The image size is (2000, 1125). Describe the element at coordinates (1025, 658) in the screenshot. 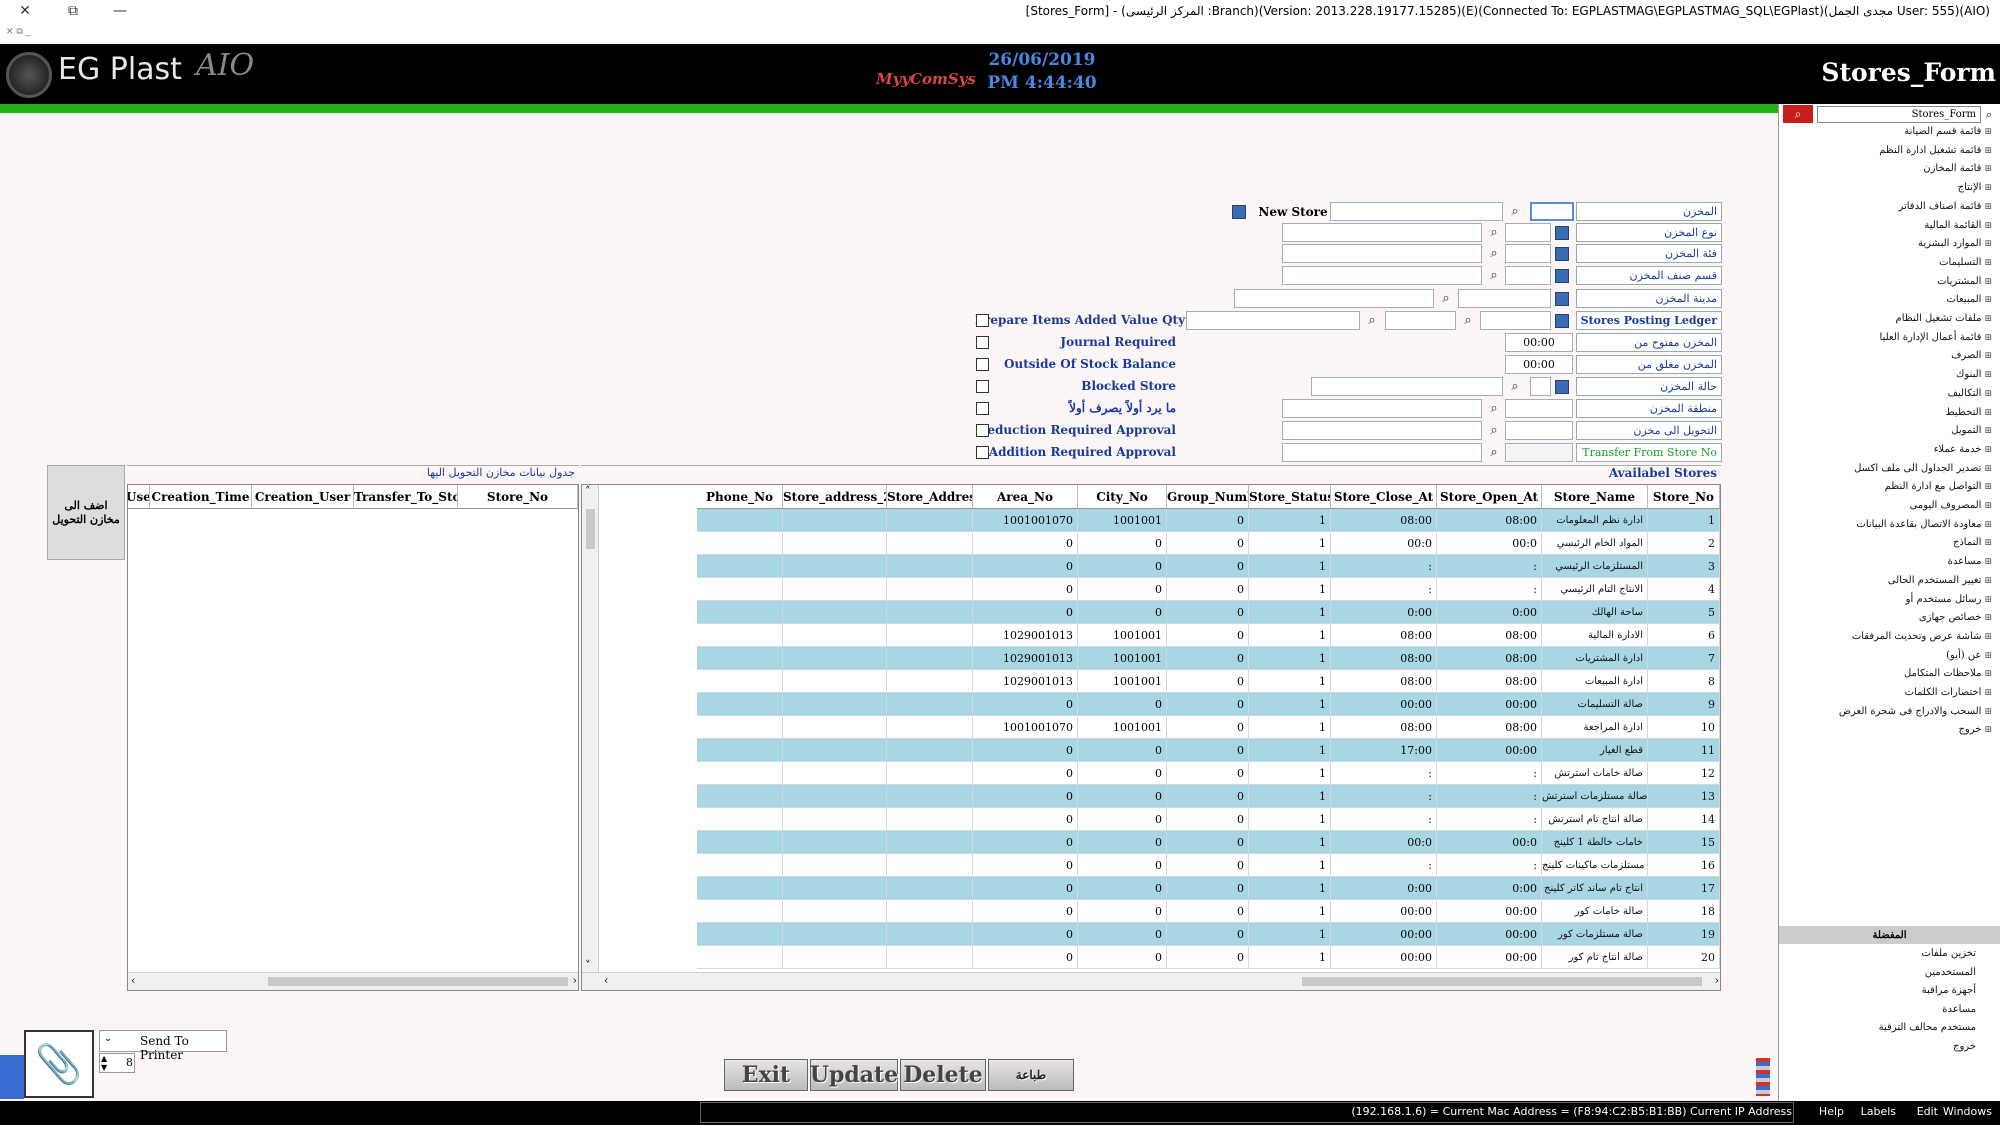

I see `table-cell: 1029001013` at that location.